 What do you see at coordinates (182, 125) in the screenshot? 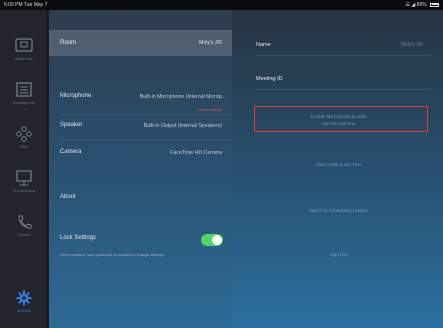
I see `speaker-value: Built-in Output (Internal Speakers)` at bounding box center [182, 125].